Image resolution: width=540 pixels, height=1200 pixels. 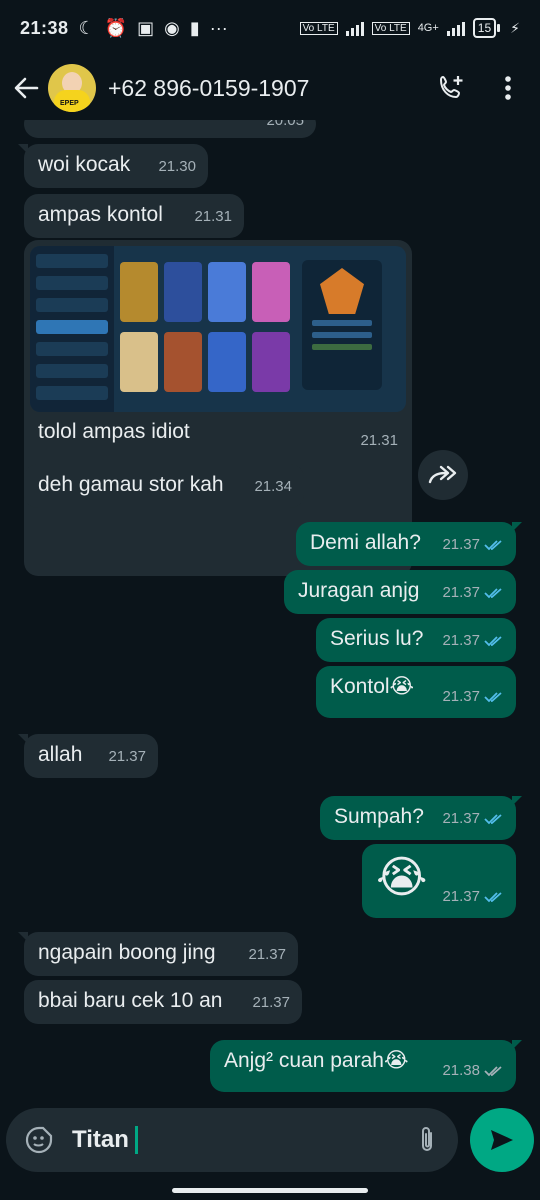 I want to click on home-indicator, so click(x=270, y=1190).